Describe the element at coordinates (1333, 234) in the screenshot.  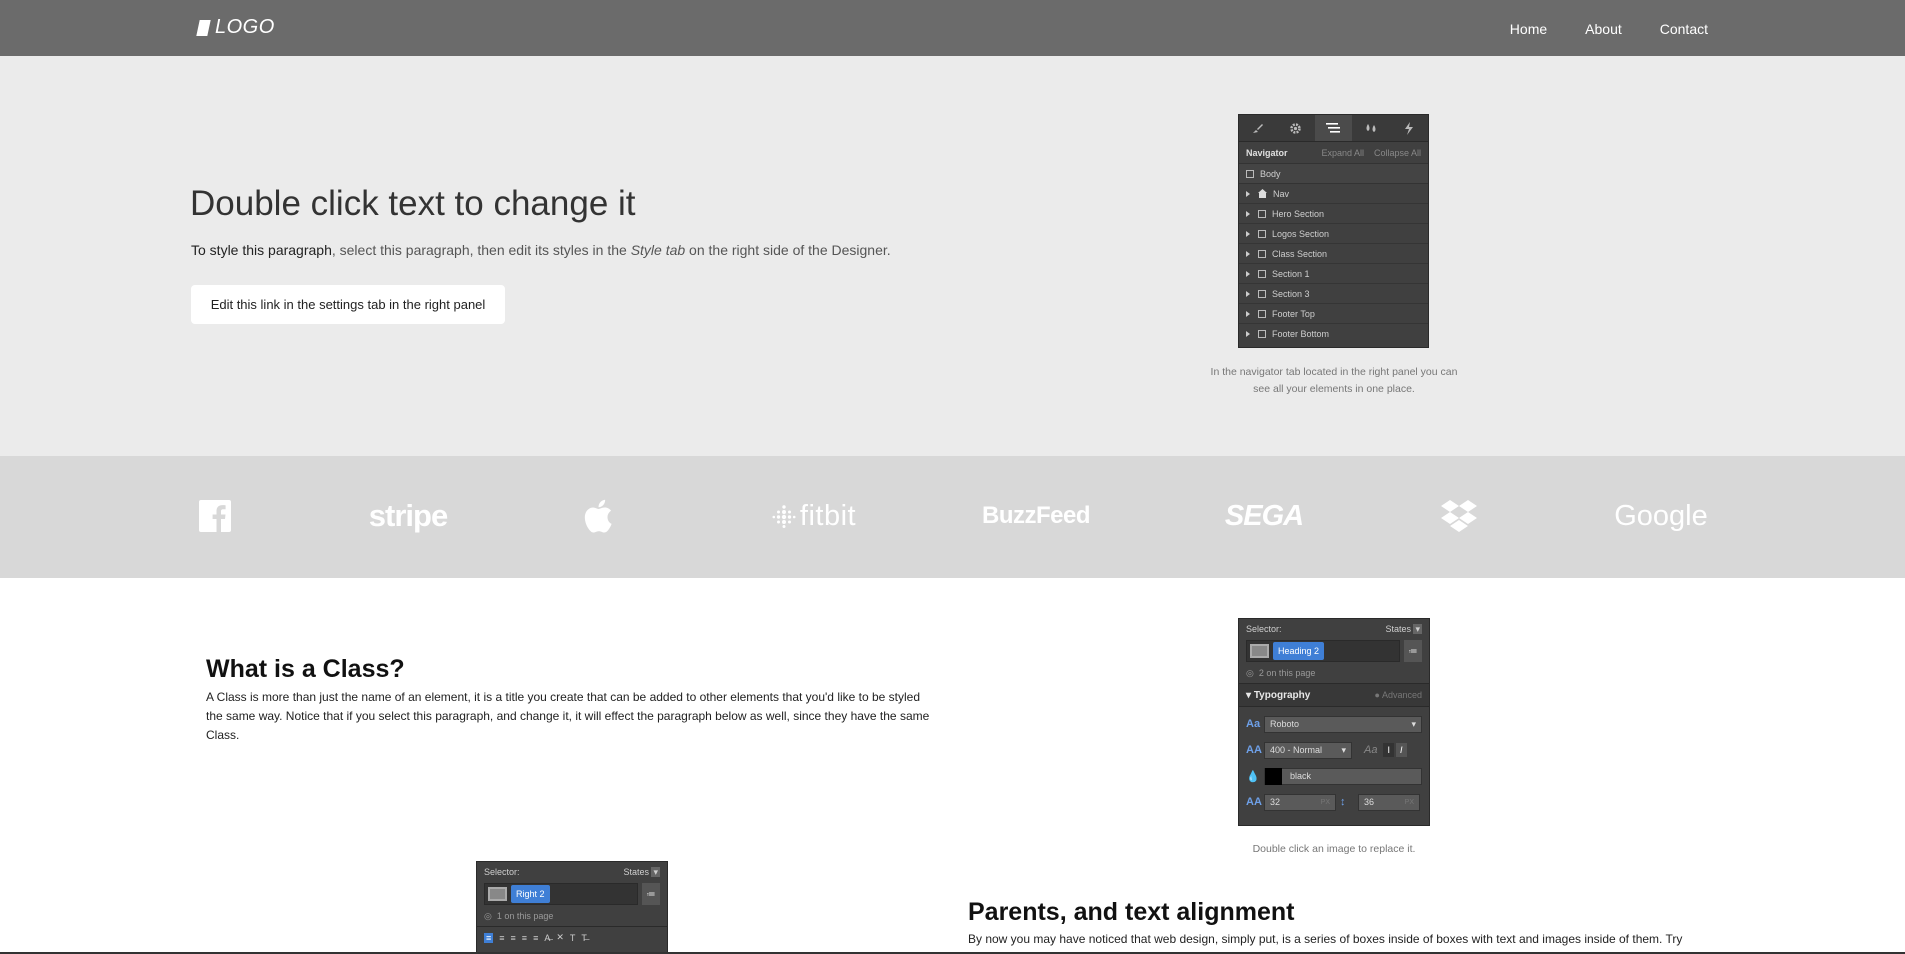
I see `navigator-row: Logos Section` at that location.